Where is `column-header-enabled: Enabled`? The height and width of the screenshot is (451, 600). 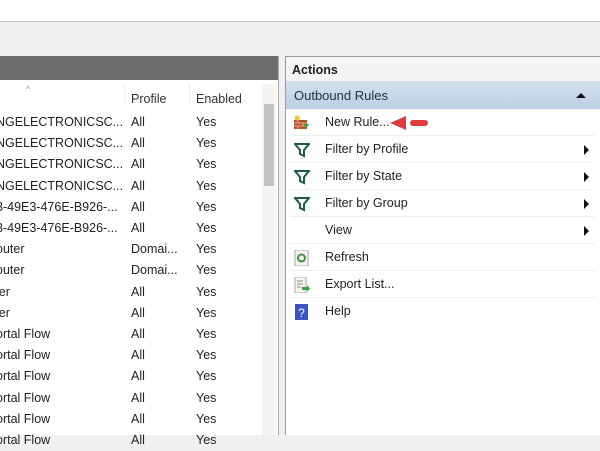
column-header-enabled: Enabled is located at coordinates (219, 99).